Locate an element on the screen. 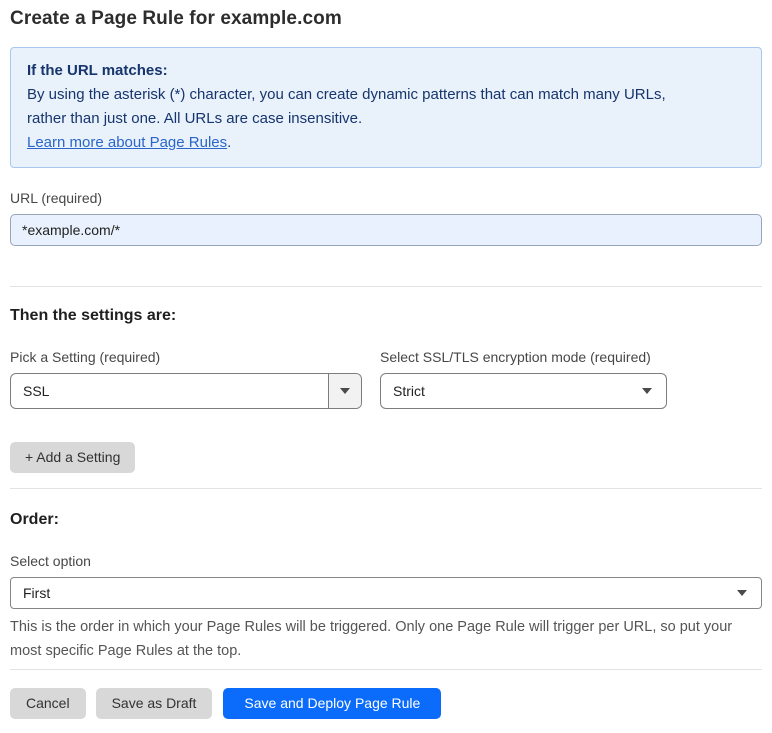  pick-setting-label: Pick a Setting (required) is located at coordinates (85, 357).